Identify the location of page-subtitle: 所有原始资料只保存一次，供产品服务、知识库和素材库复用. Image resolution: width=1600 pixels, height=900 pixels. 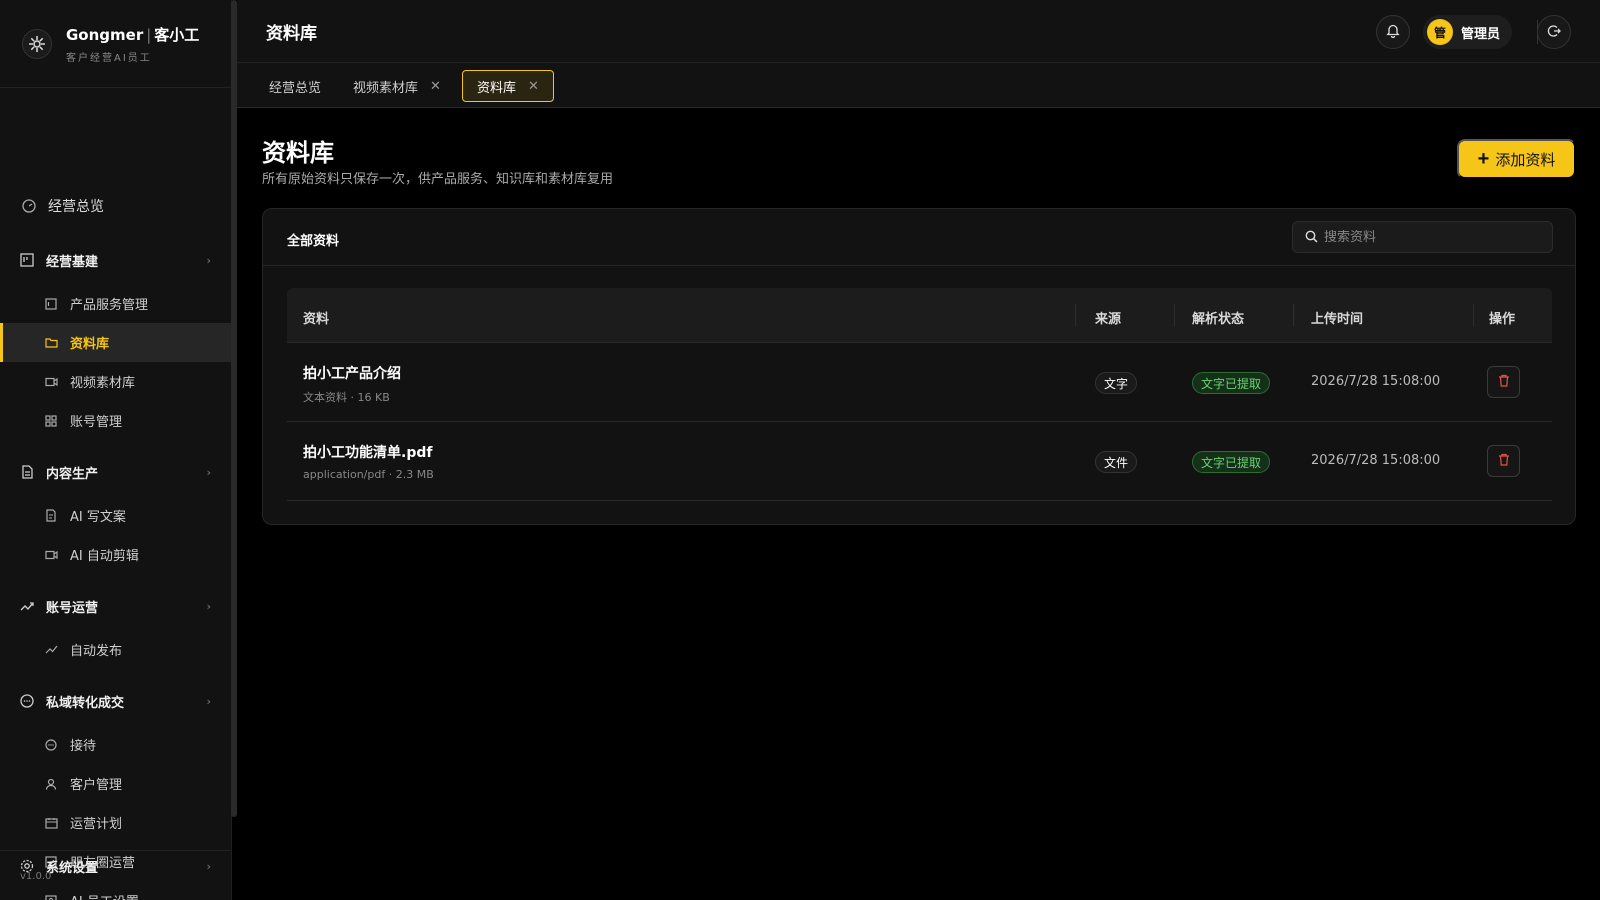
(438, 179).